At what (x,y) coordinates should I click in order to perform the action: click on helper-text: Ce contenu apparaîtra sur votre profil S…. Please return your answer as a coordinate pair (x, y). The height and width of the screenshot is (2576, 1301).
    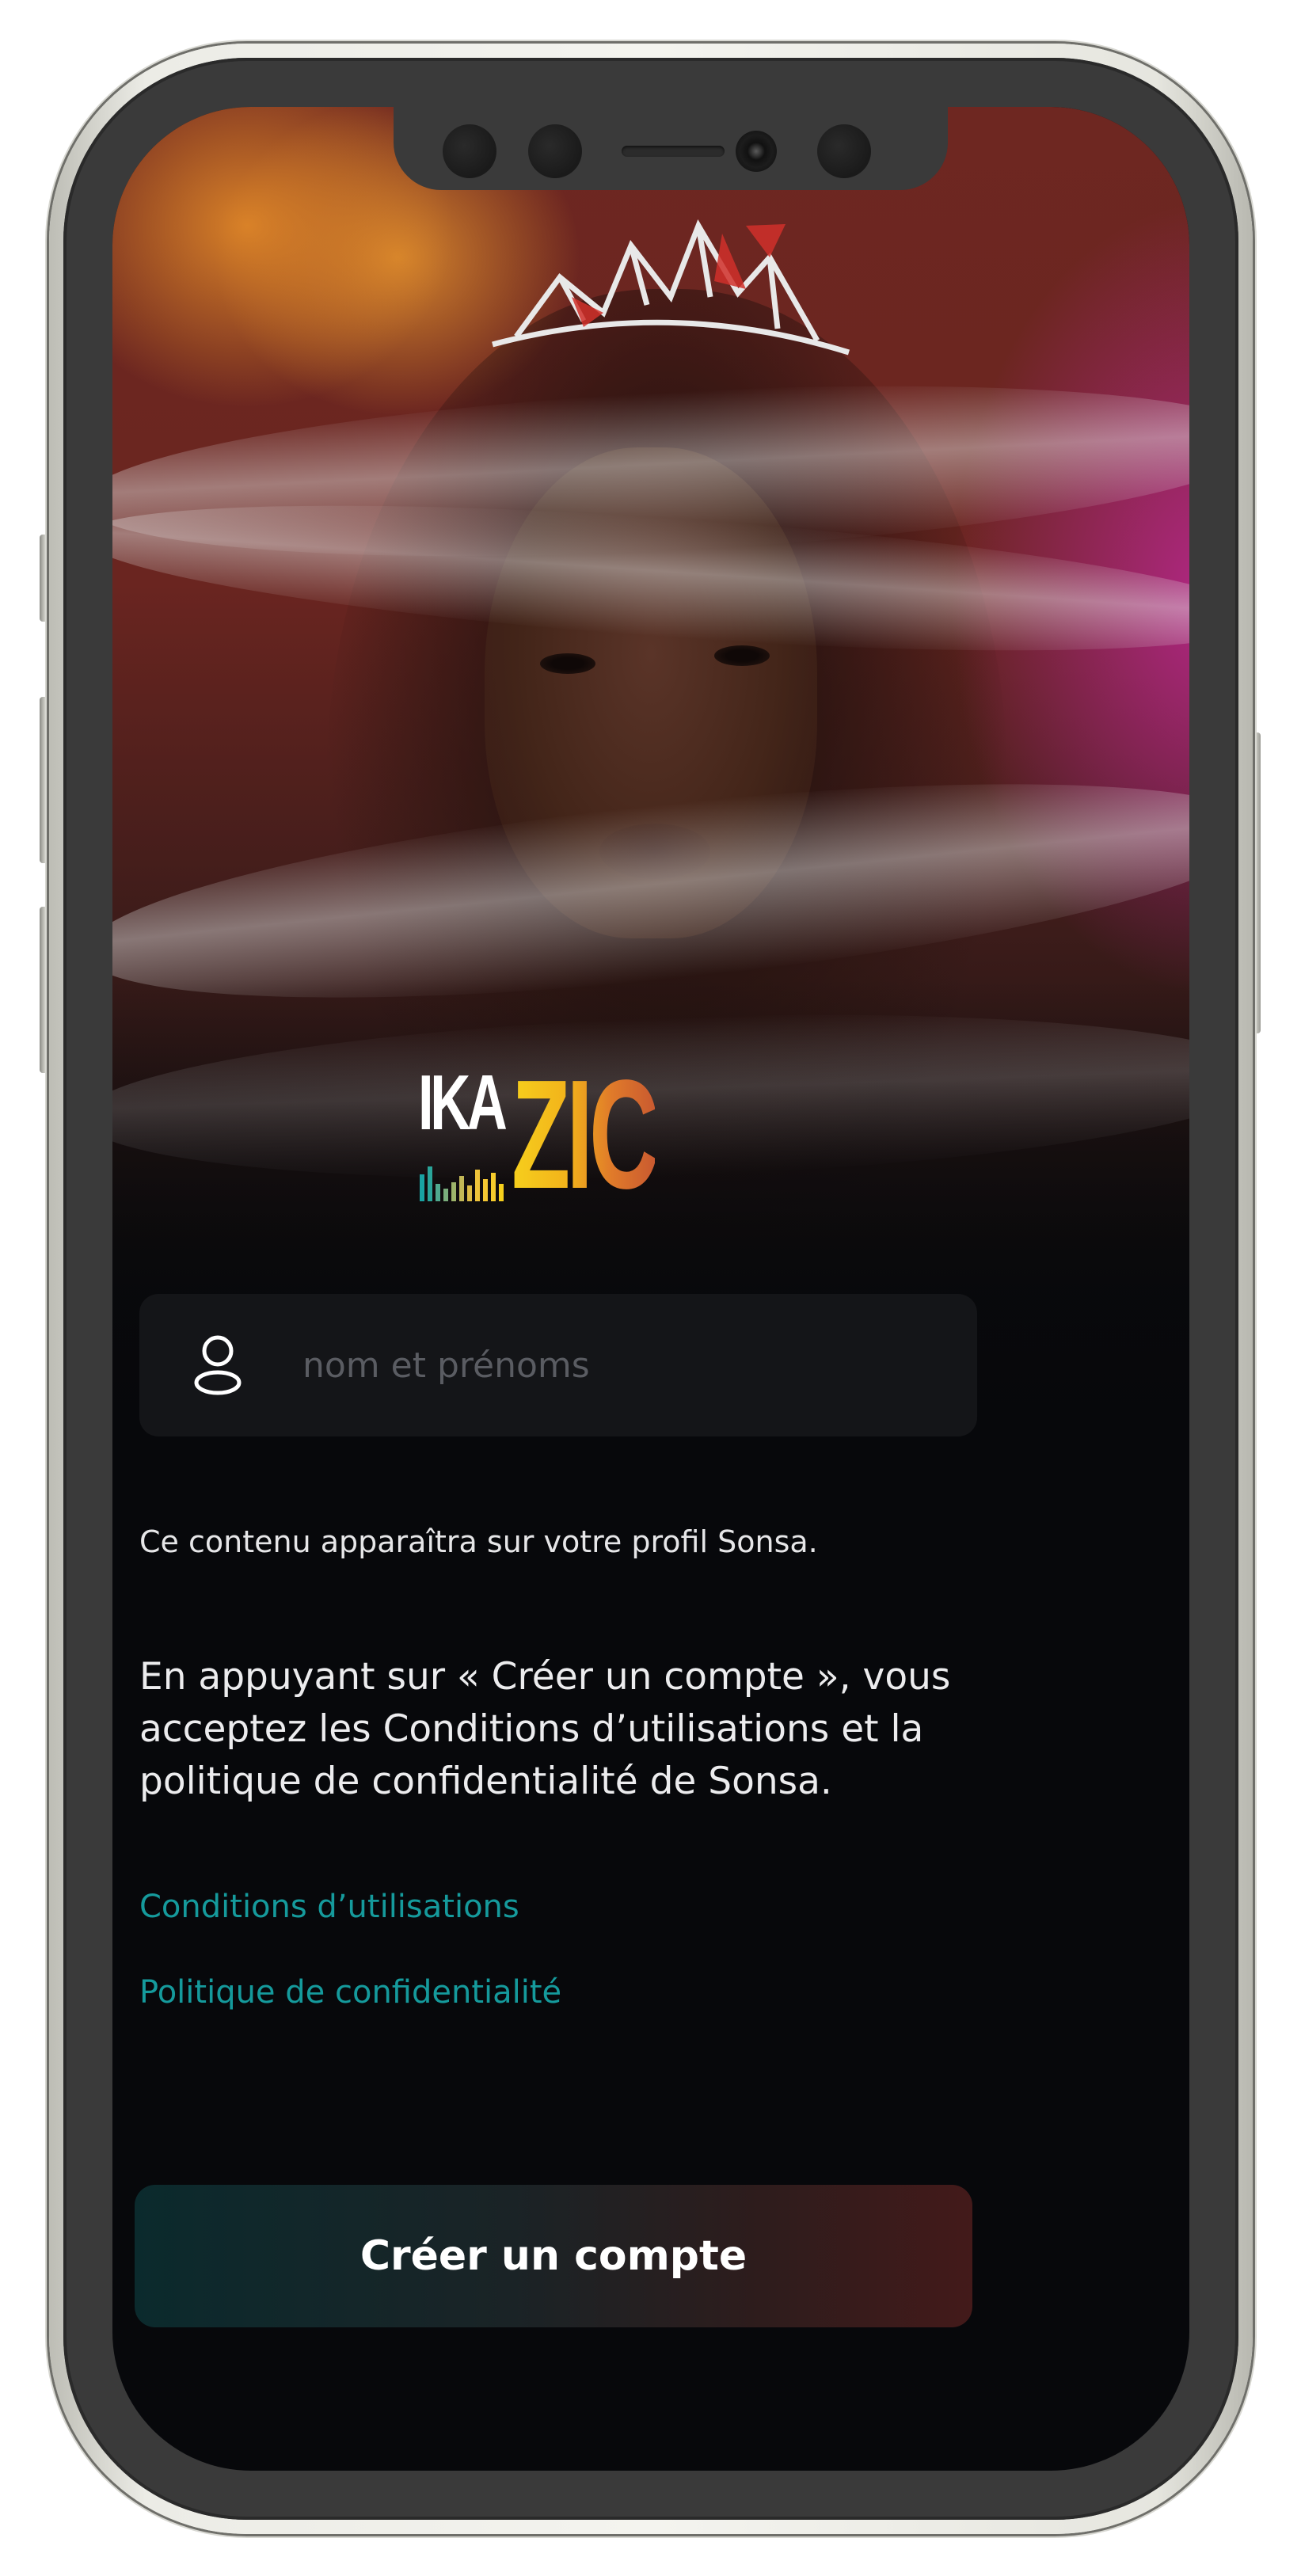
    Looking at the image, I should click on (478, 1541).